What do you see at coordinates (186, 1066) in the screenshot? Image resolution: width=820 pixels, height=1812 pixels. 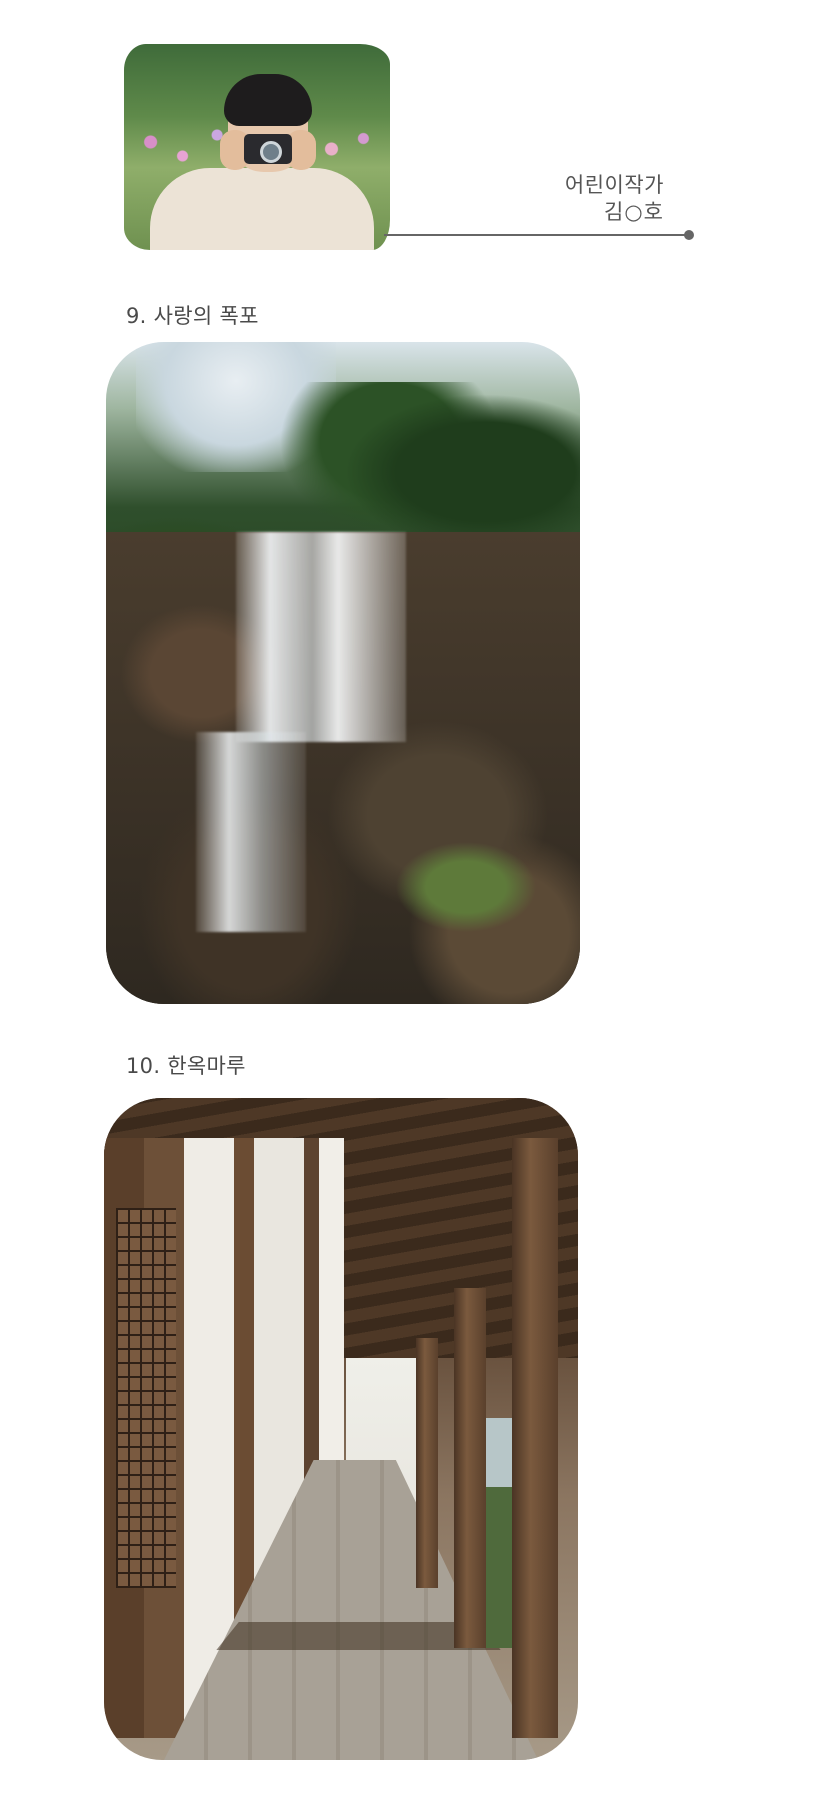 I see `photo-caption: 10. 한옥마루` at bounding box center [186, 1066].